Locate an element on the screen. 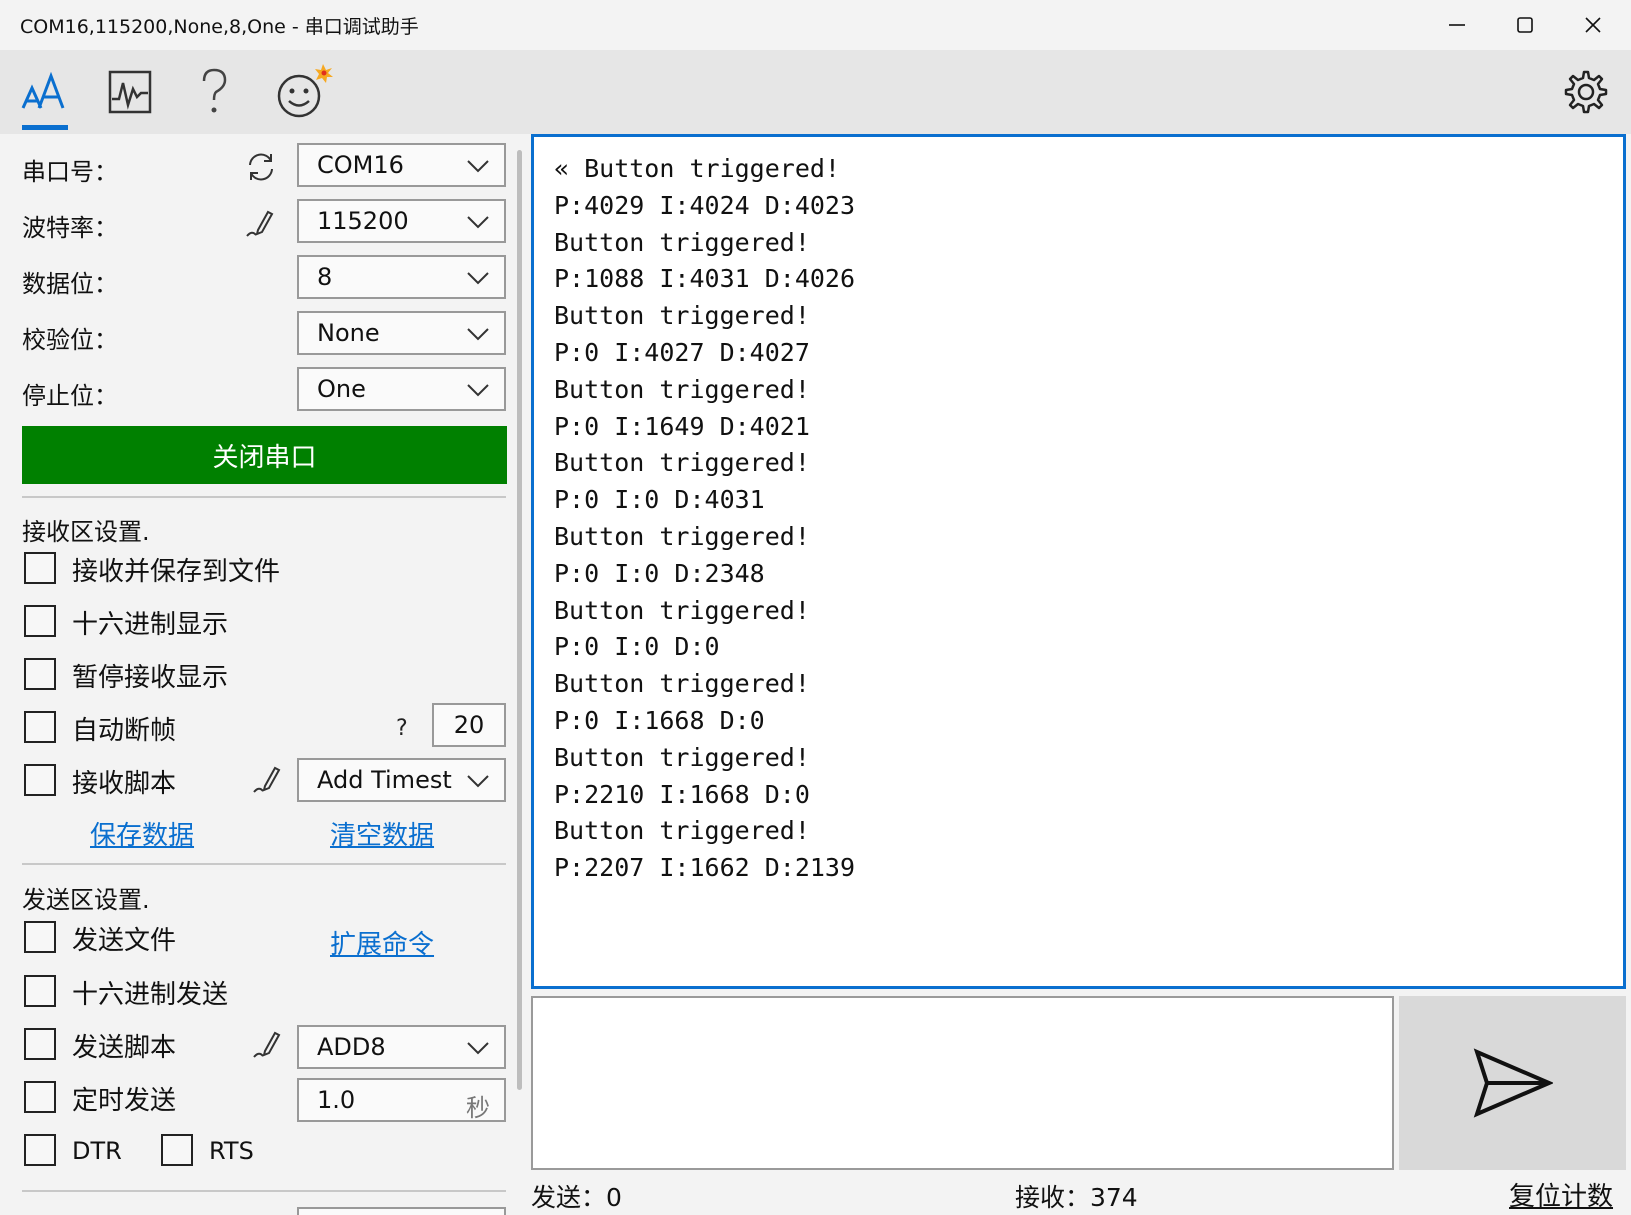  minimize-button is located at coordinates (1457, 25).